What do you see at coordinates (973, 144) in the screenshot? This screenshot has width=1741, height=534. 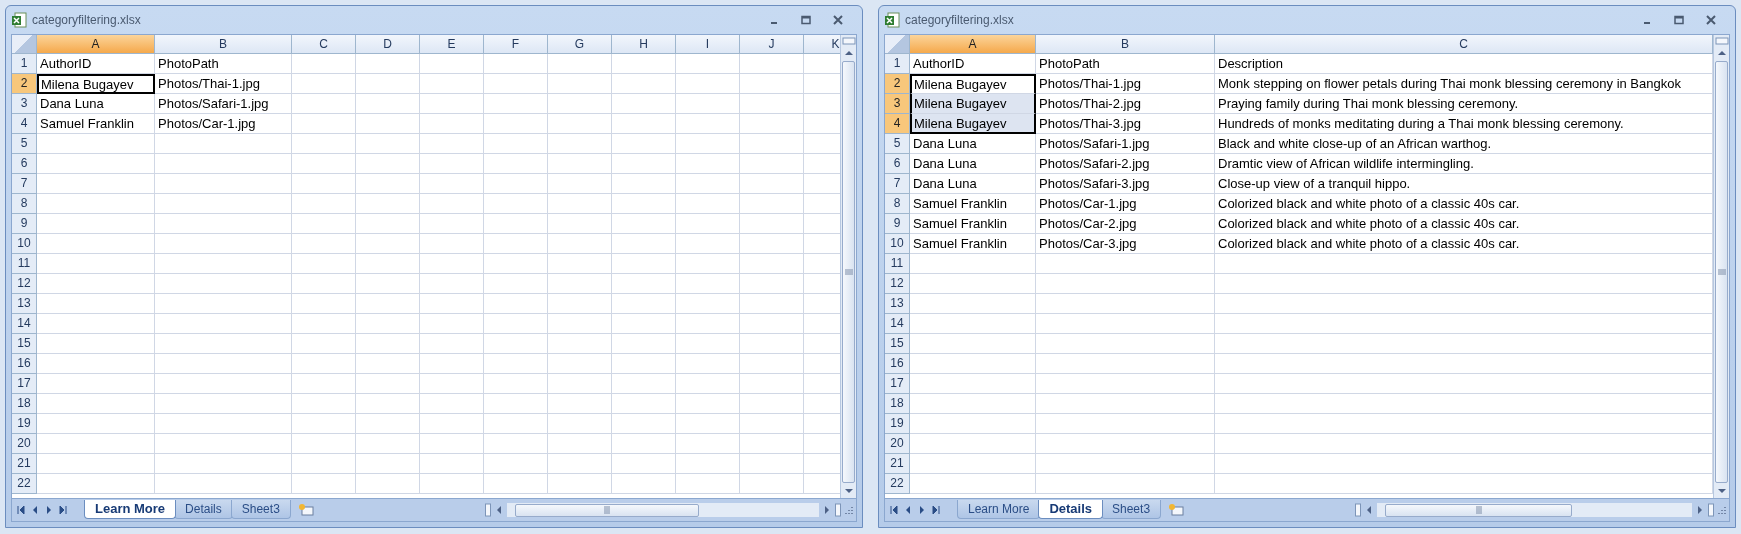 I see `table-cell: Dana Luna` at bounding box center [973, 144].